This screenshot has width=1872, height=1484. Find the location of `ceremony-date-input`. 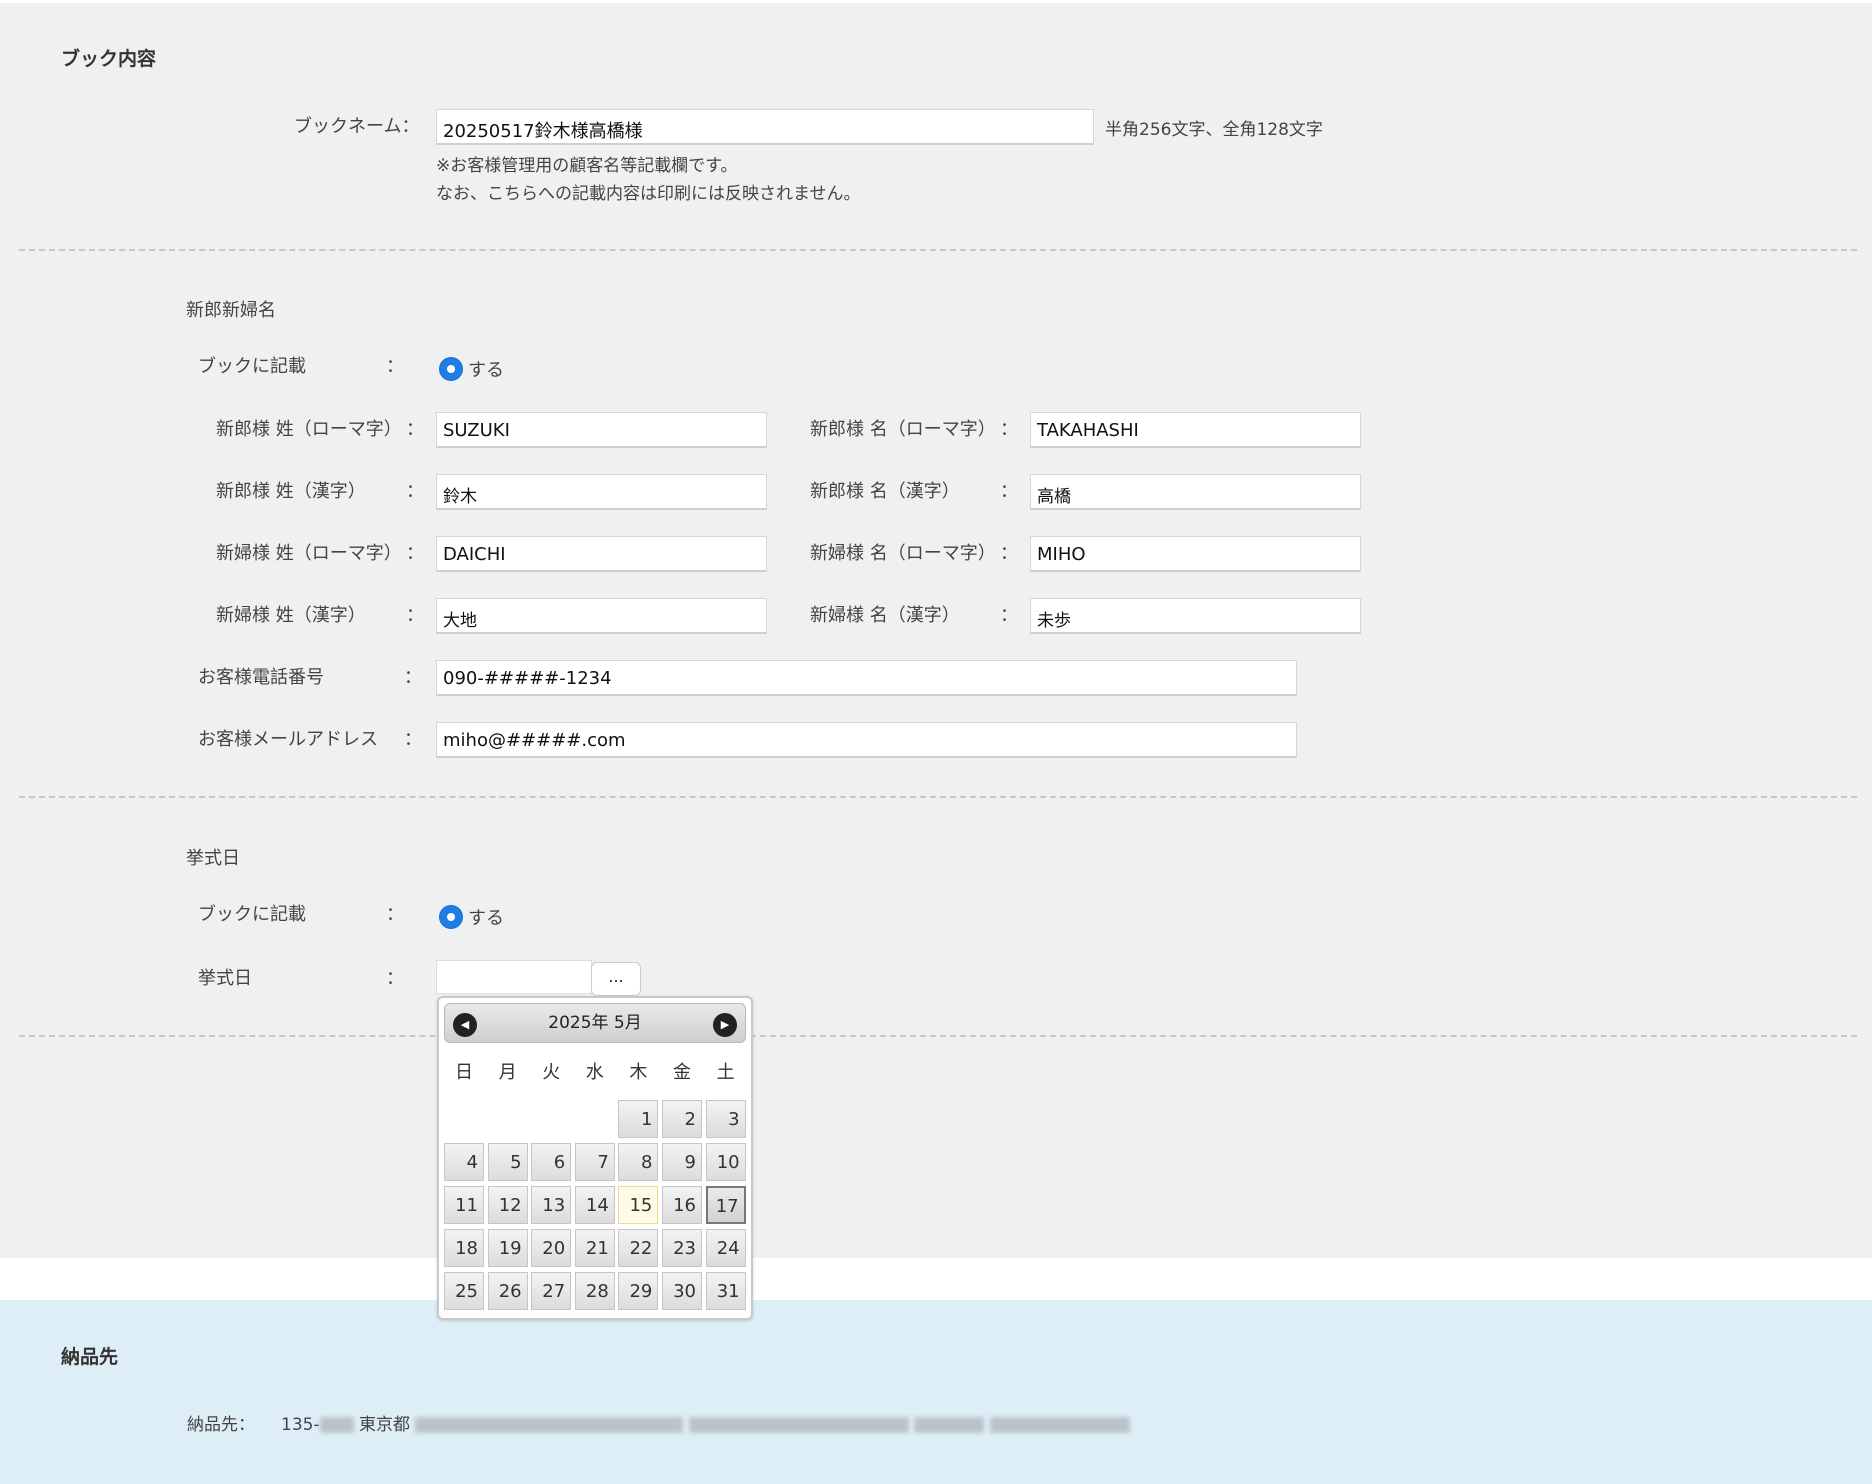

ceremony-date-input is located at coordinates (514, 977).